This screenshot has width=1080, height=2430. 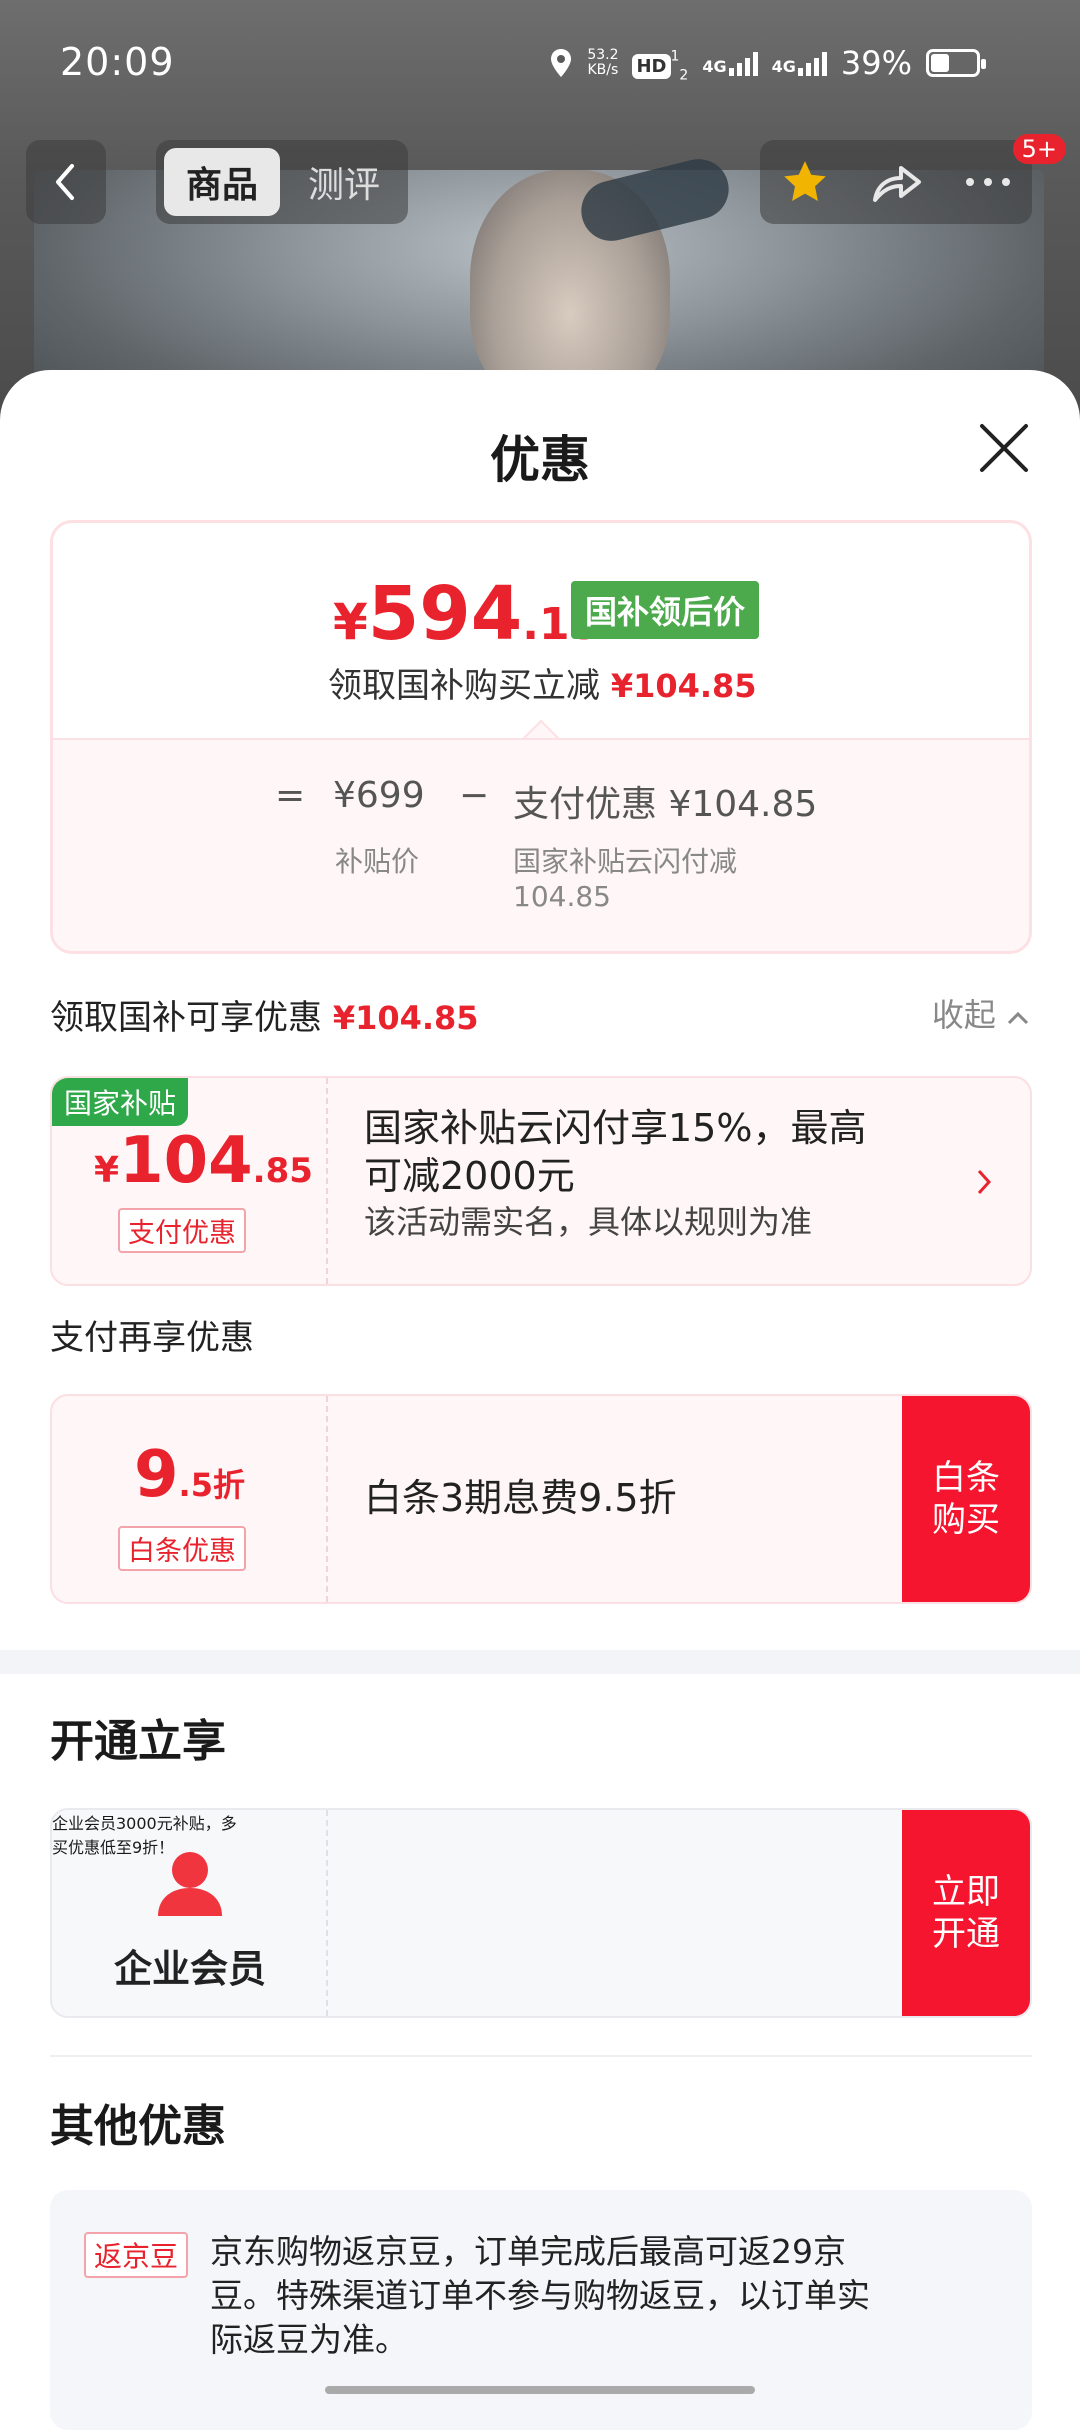 I want to click on baitiao-coupon-card: 9.5折 白条优惠 白条3期息费9.5折 白条购买, so click(x=541, y=1499).